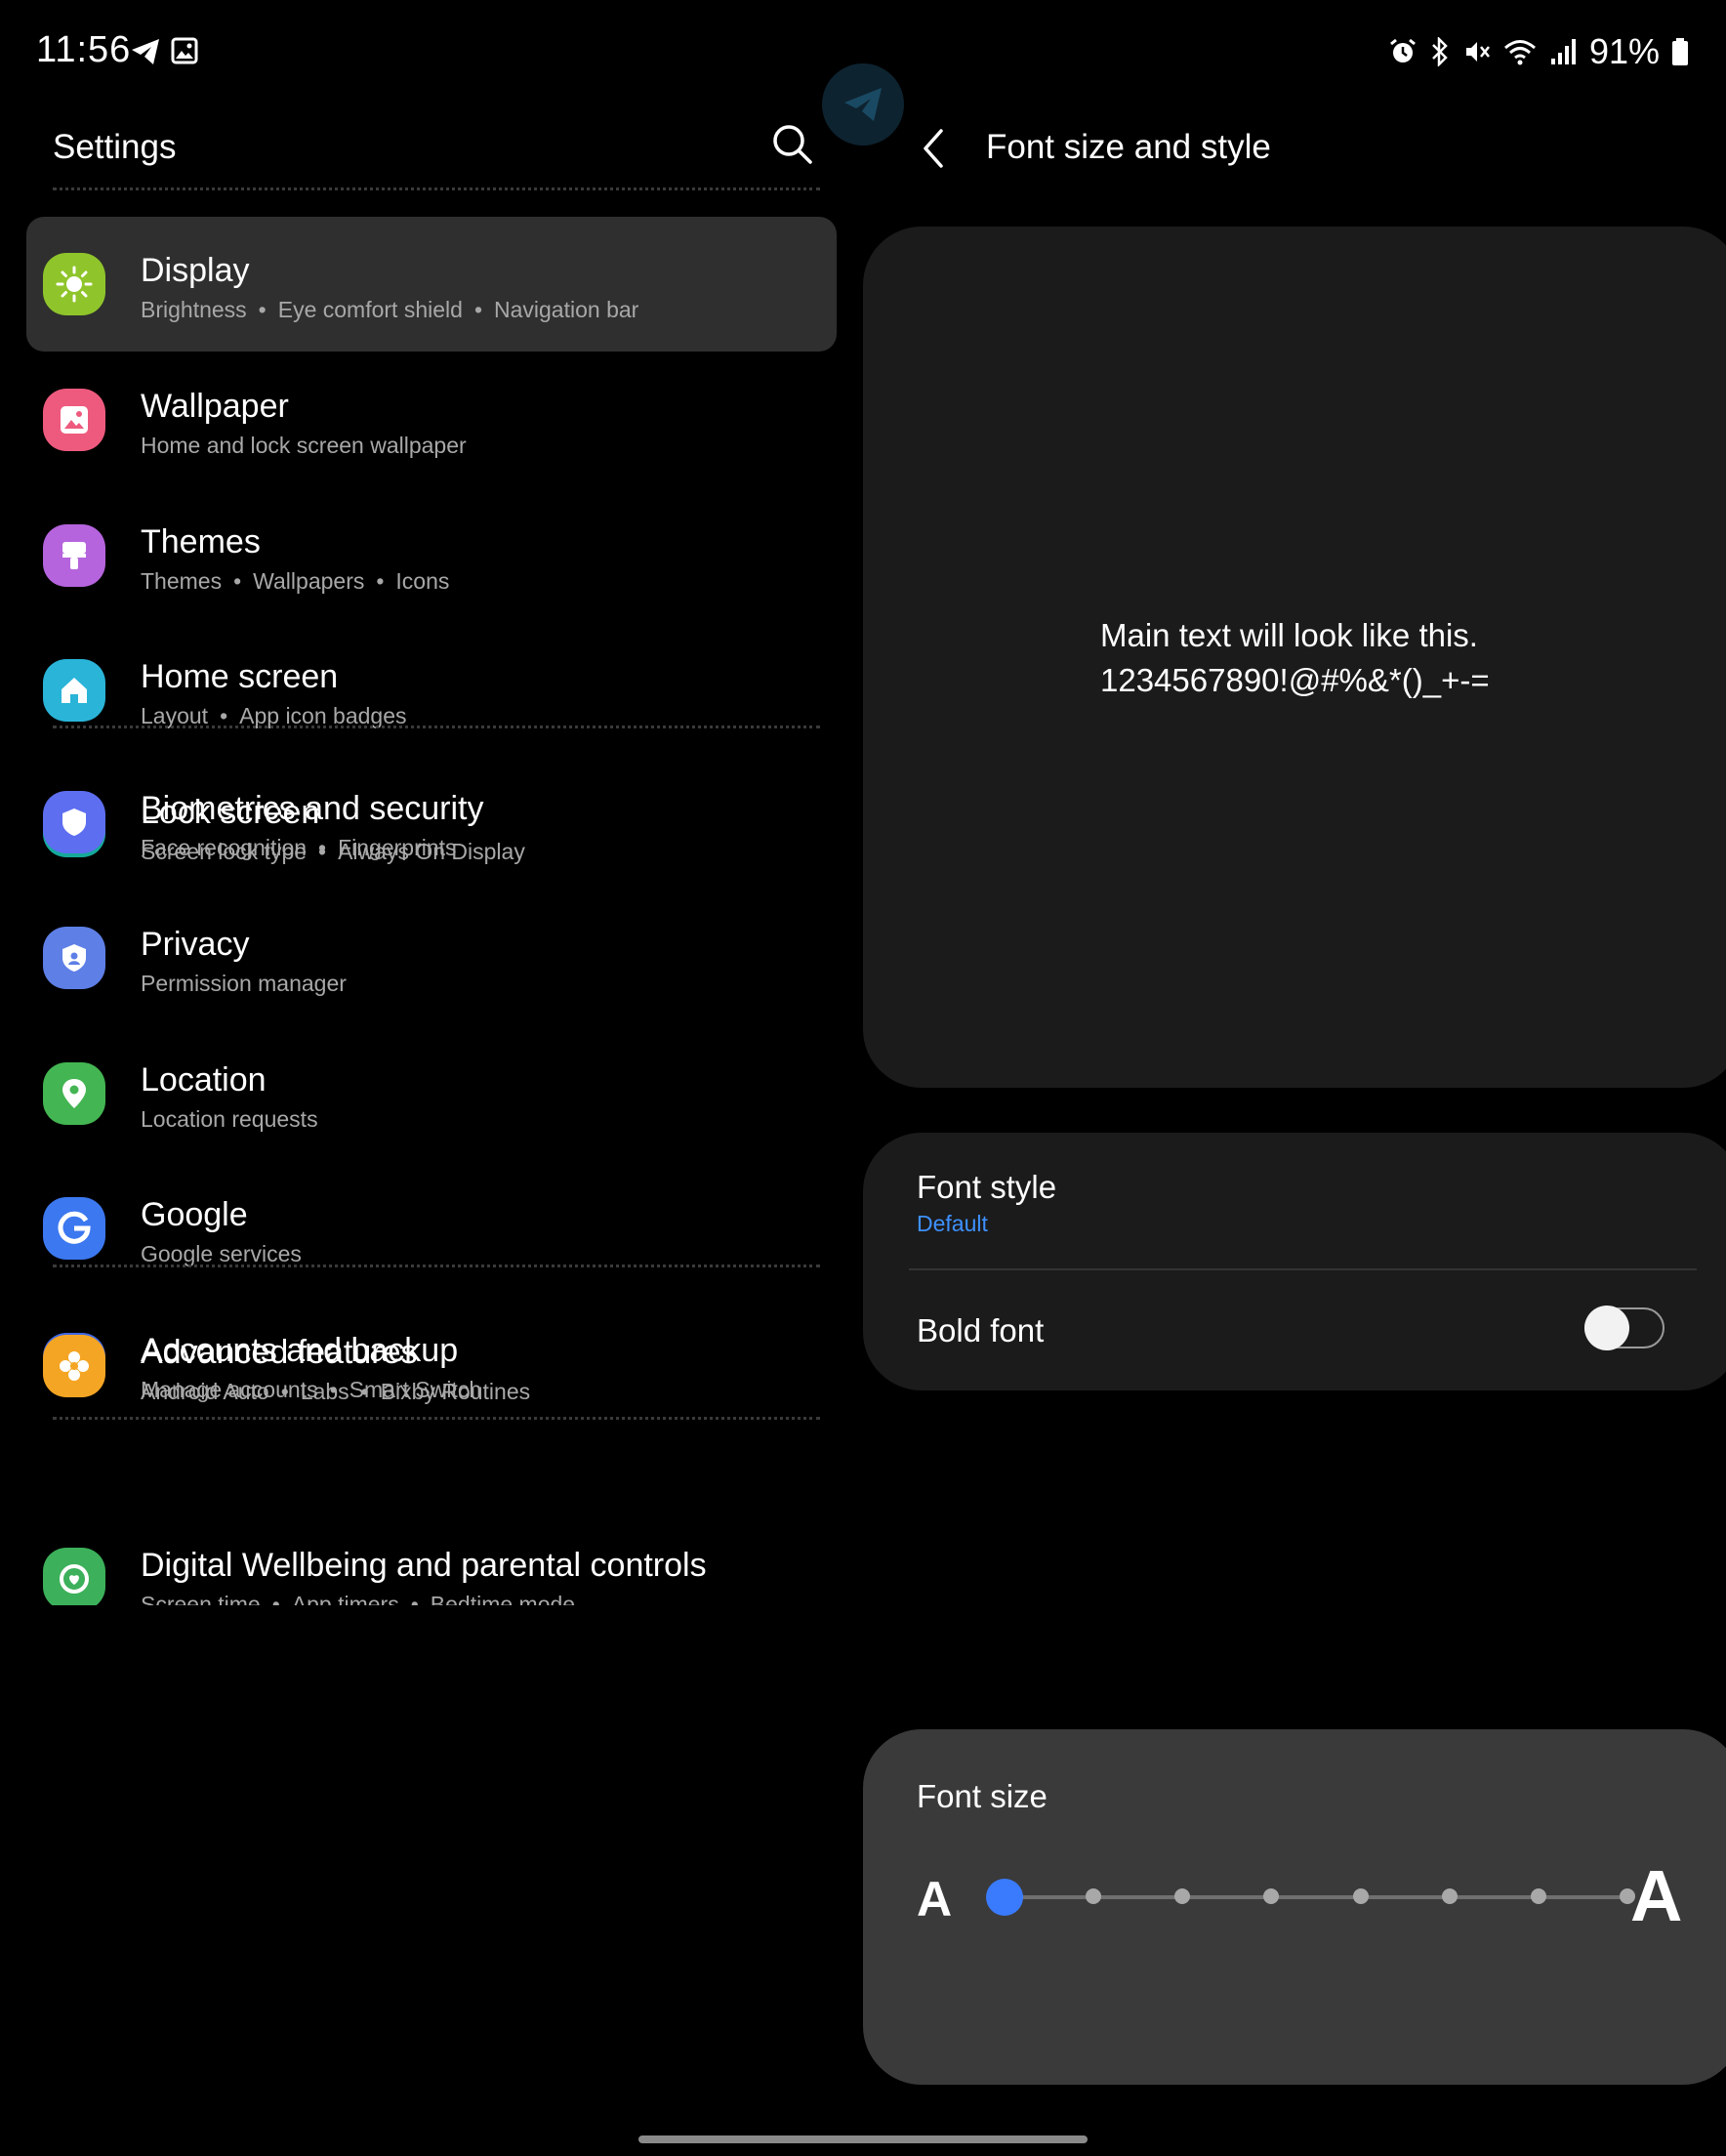  Describe the element at coordinates (240, 677) in the screenshot. I see `settings-item-title: Home screen` at that location.